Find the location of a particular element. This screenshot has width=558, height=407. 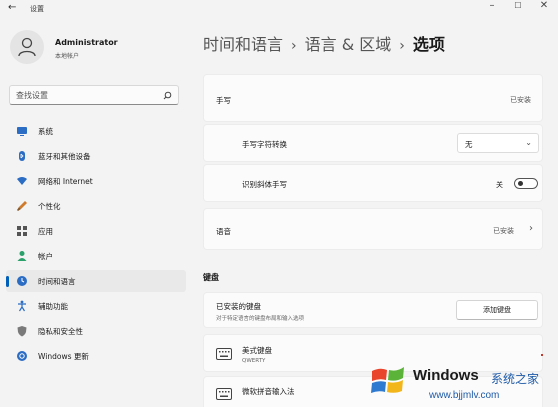

watermark: Windows 系统之家 www.bjjmlv.com is located at coordinates (460, 382).